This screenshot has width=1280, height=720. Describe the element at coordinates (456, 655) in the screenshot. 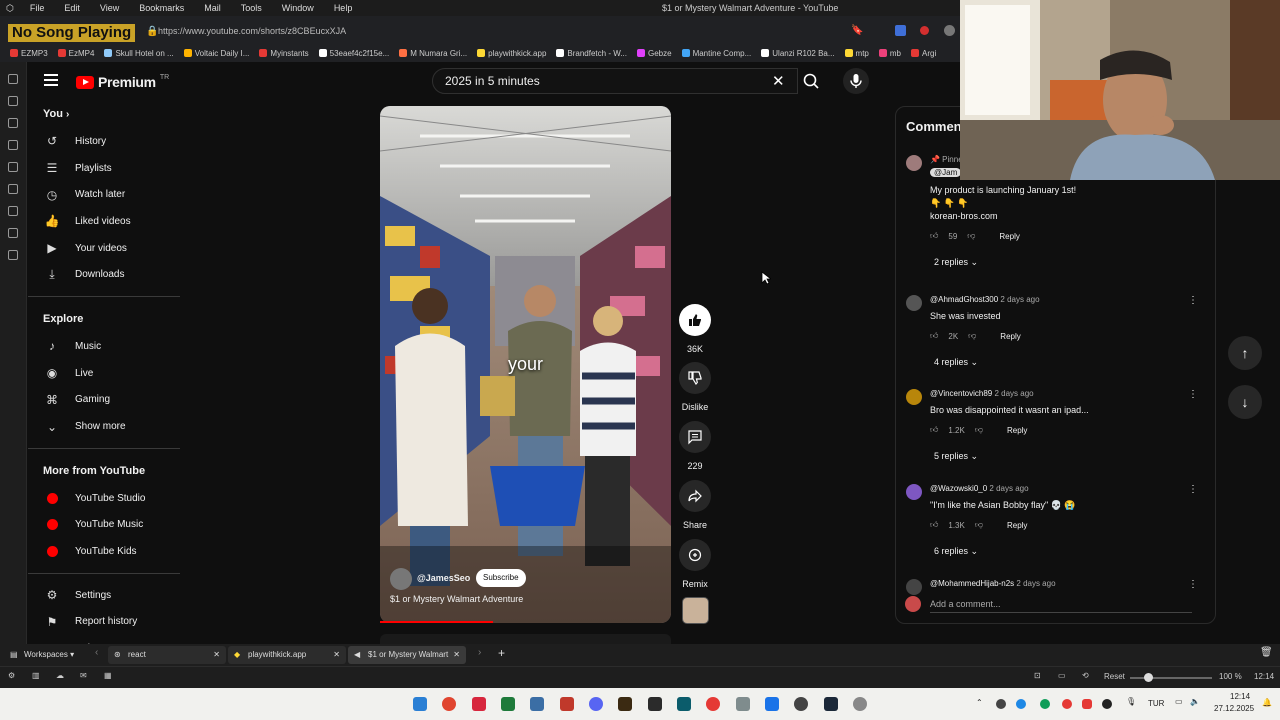

I see `close-tab-icon: ✕` at that location.